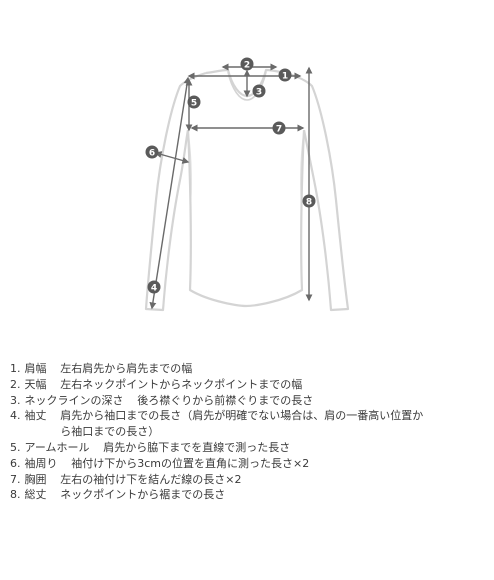 The width and height of the screenshot is (494, 580). Describe the element at coordinates (35, 384) in the screenshot. I see `legend-term: 天幅` at that location.